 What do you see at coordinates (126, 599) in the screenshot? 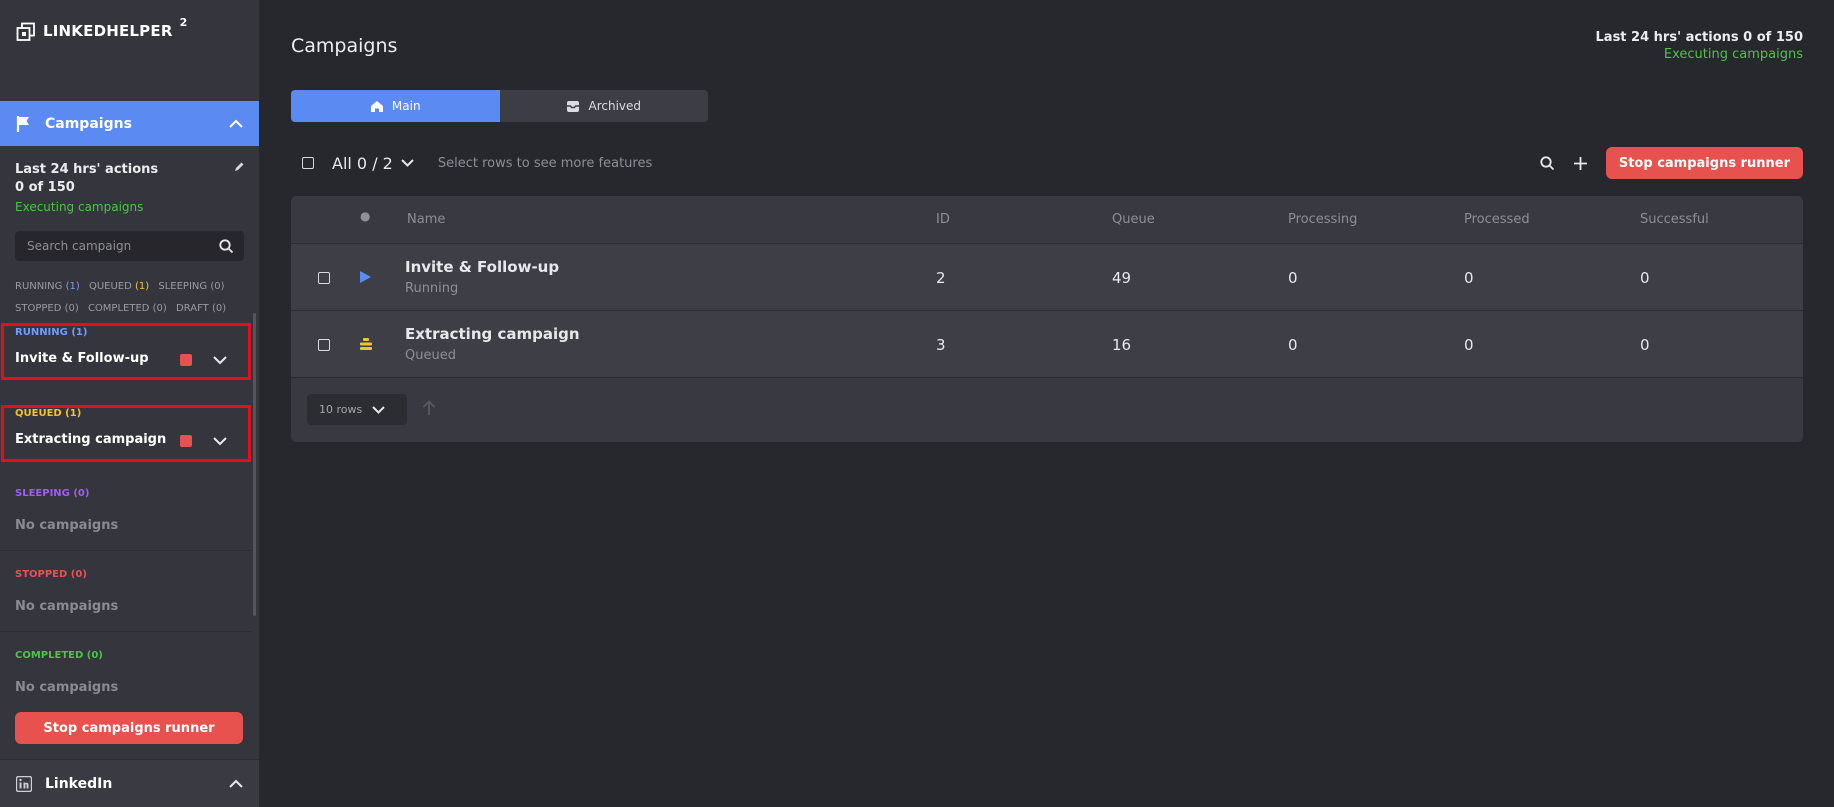
I see `group-stopped: STOPPED (0) No campaigns` at bounding box center [126, 599].